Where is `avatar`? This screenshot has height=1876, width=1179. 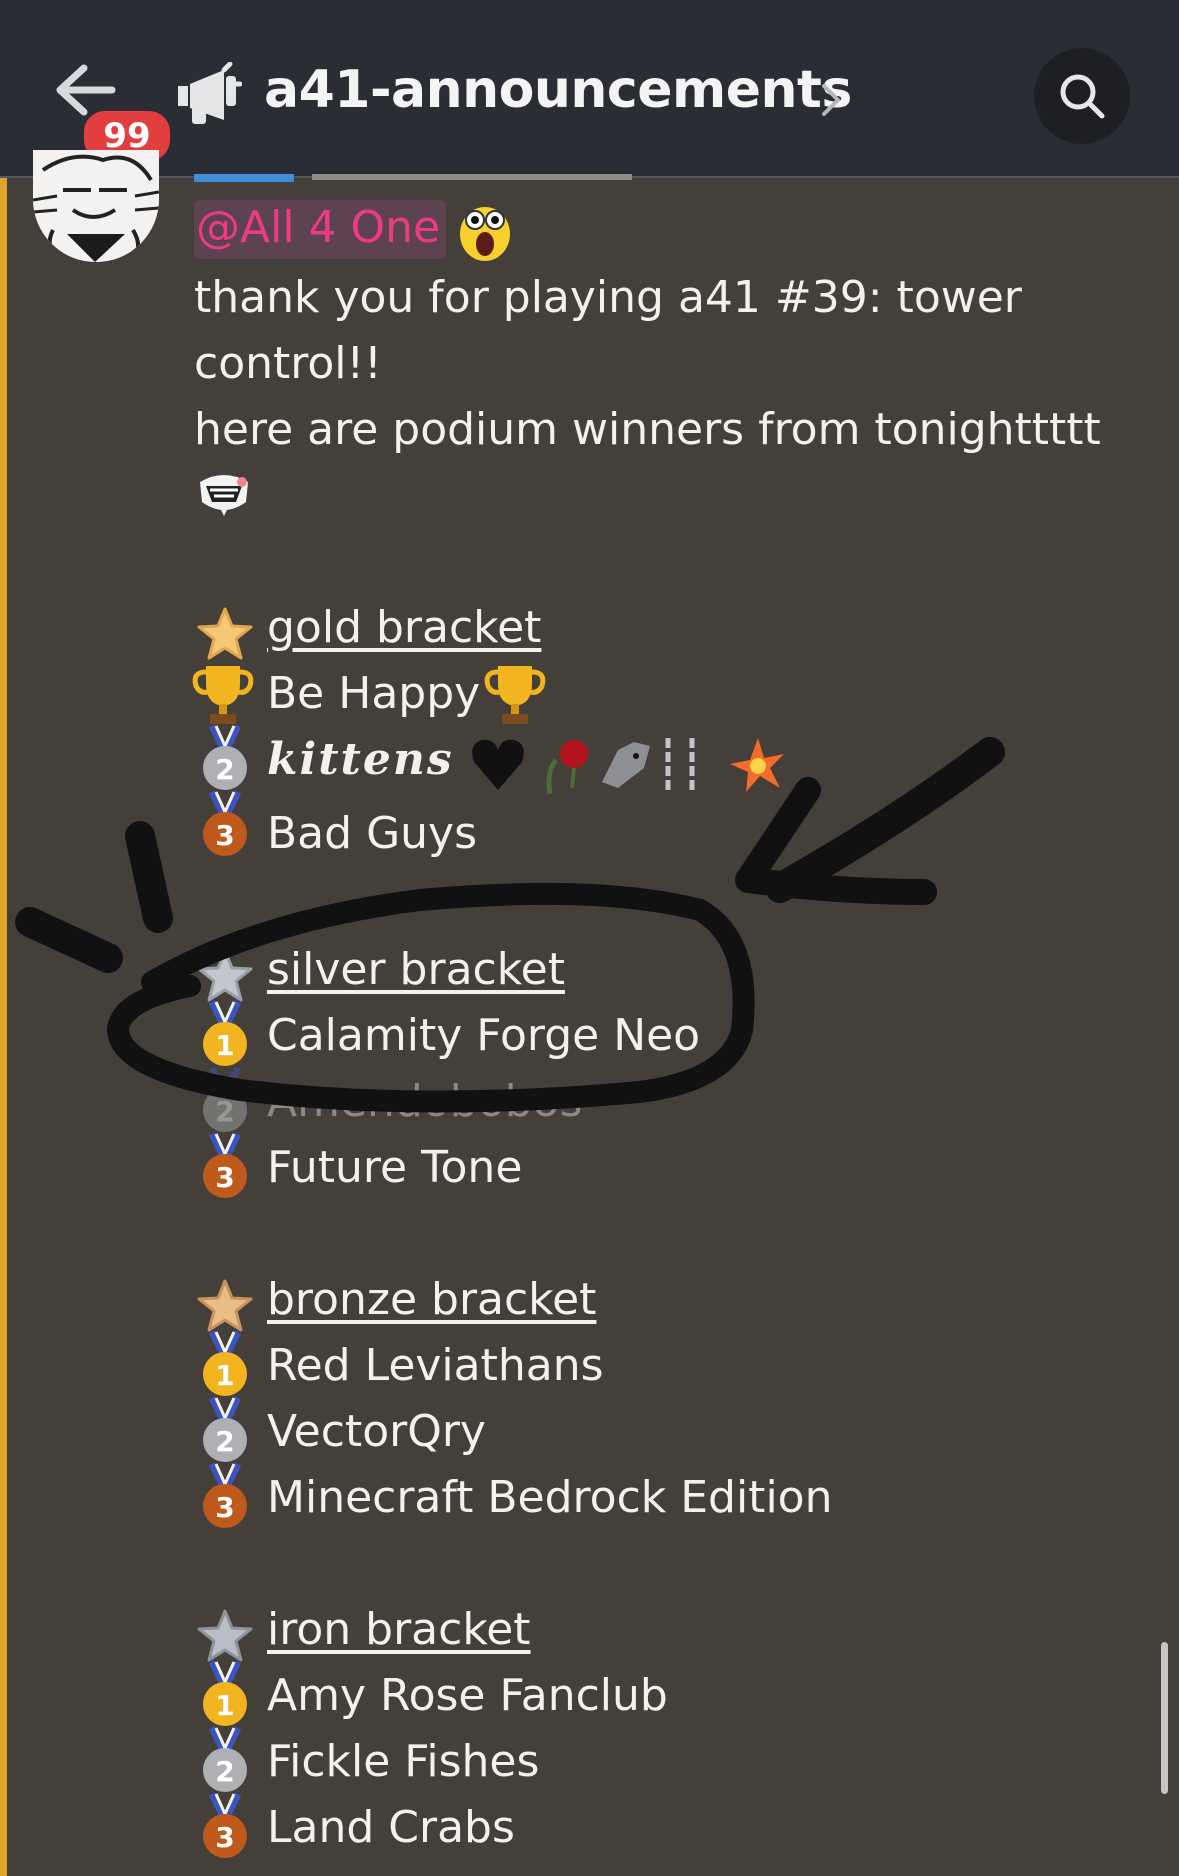 avatar is located at coordinates (96, 206).